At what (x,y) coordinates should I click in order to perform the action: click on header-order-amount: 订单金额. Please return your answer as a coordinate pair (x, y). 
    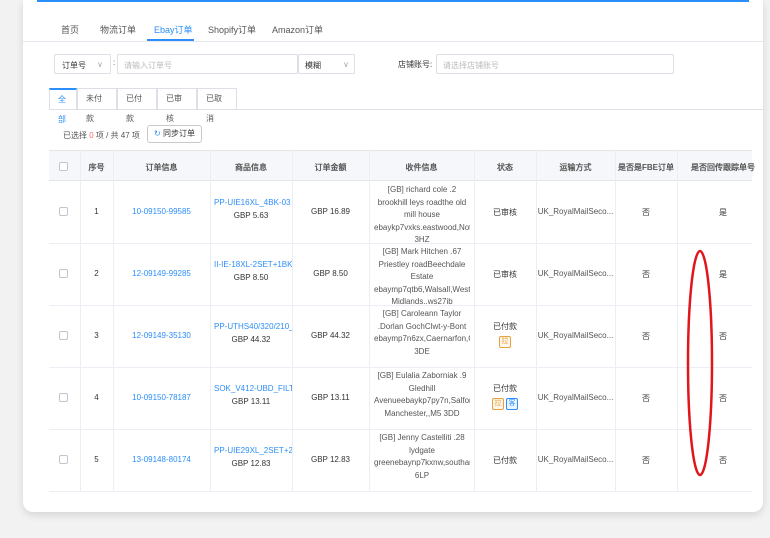
    Looking at the image, I should click on (330, 167).